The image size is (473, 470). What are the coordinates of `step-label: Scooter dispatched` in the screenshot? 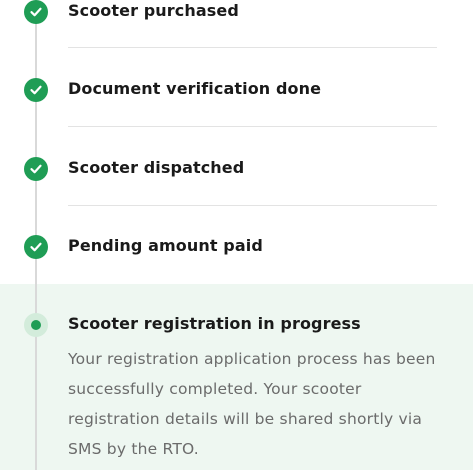 It's located at (156, 167).